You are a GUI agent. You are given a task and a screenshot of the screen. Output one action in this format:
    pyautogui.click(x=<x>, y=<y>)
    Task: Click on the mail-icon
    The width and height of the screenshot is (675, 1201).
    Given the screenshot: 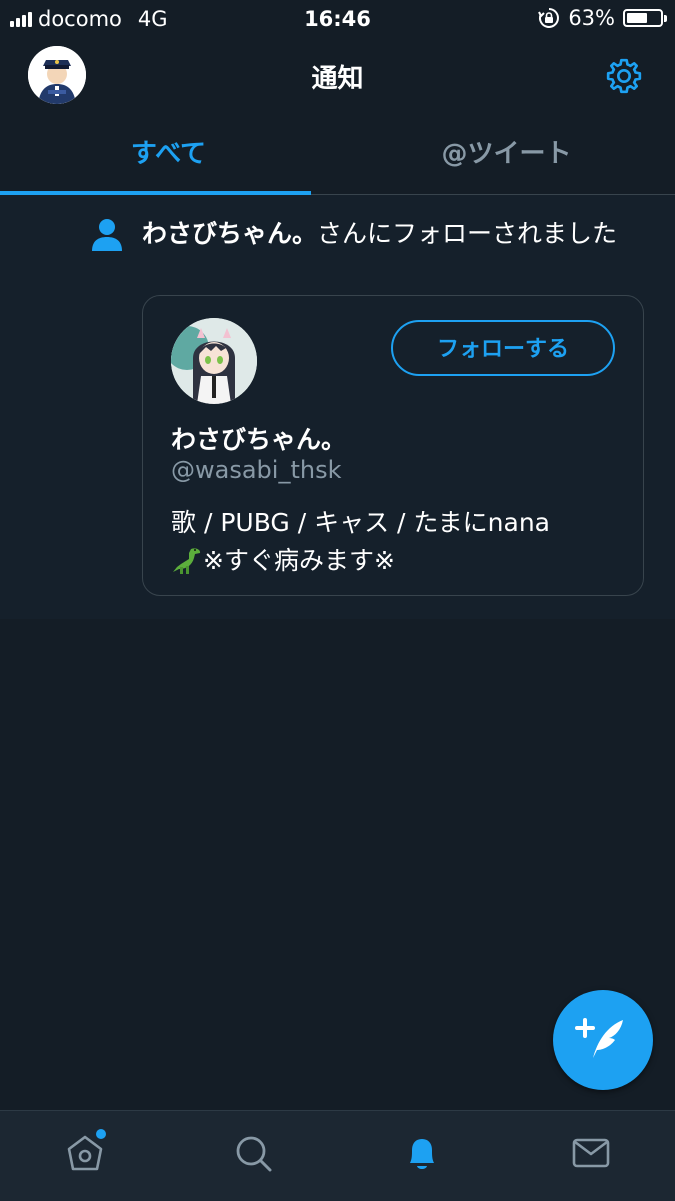 What is the action you would take?
    pyautogui.click(x=591, y=1153)
    